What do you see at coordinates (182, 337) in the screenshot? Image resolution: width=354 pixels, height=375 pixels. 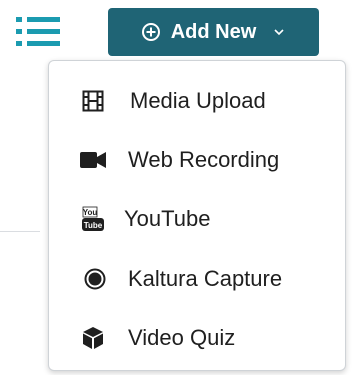 I see `menu-item-label: Video Quiz` at bounding box center [182, 337].